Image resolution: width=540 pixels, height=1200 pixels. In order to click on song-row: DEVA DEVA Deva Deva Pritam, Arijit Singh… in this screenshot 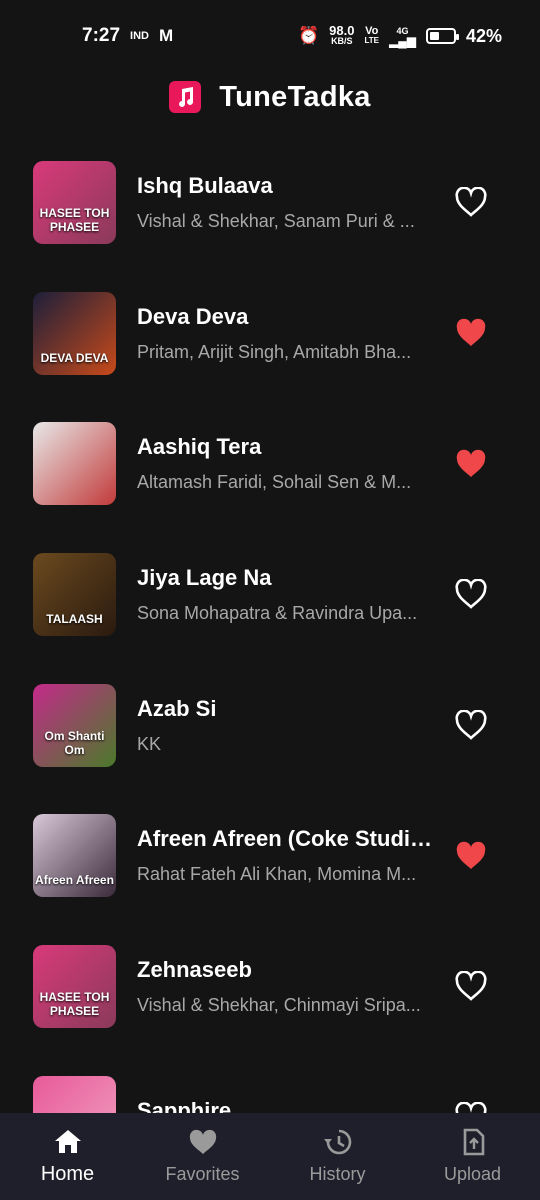, I will do `click(270, 333)`.